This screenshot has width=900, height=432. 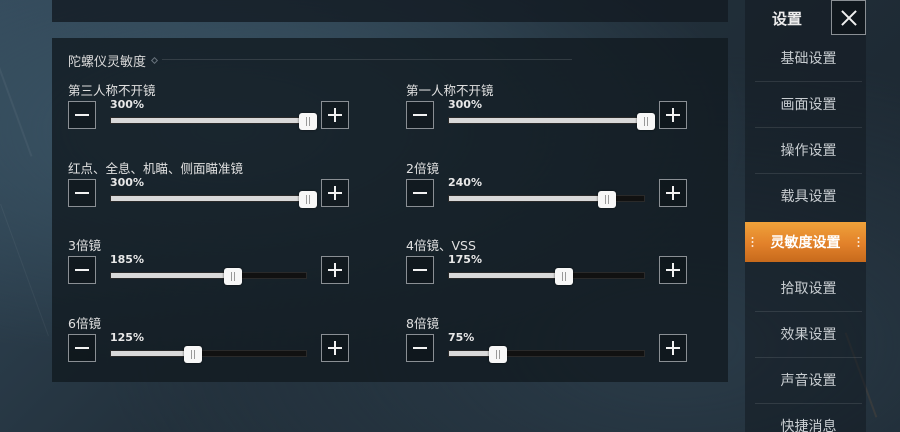 What do you see at coordinates (441, 245) in the screenshot?
I see `setting-label: 4倍镜、VSS` at bounding box center [441, 245].